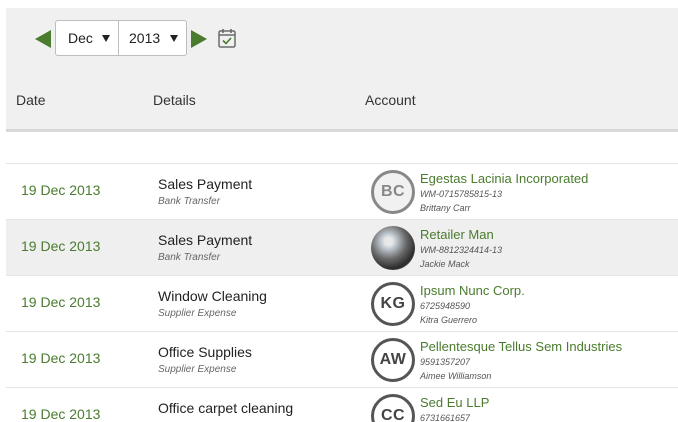 The image size is (678, 422). What do you see at coordinates (31, 100) in the screenshot?
I see `column-header-date: Date` at bounding box center [31, 100].